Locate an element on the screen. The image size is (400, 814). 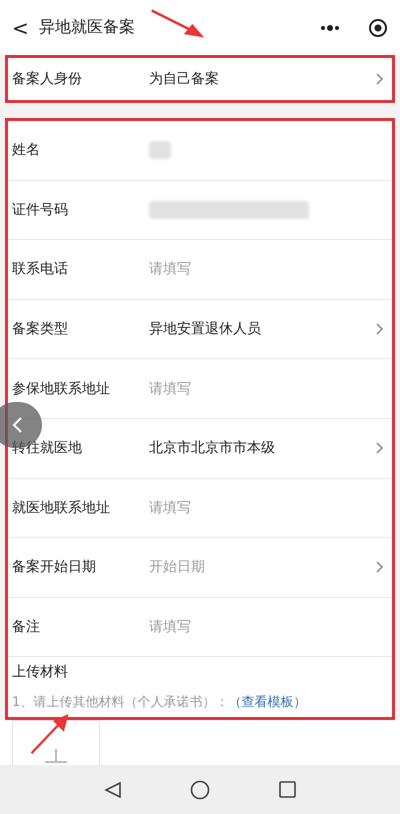
template-link: （查看模板） is located at coordinates (267, 702).